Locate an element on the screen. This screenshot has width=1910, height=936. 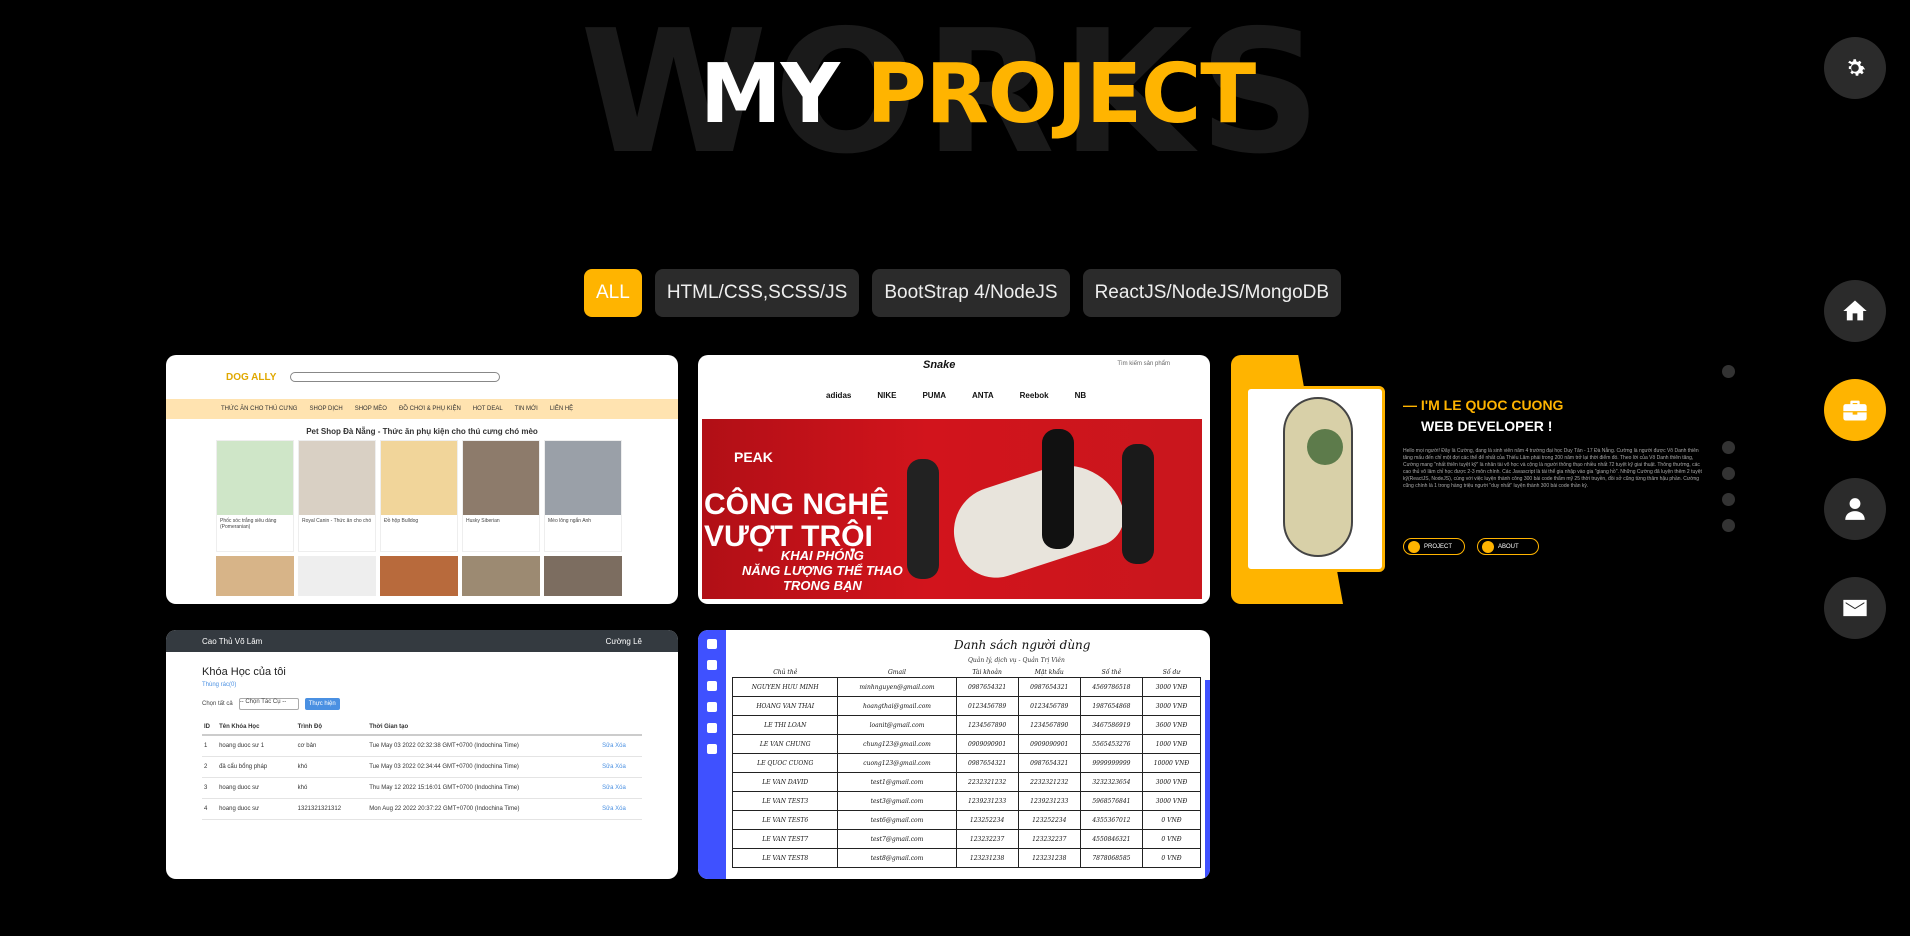
cell: 0909090901 is located at coordinates (987, 744).